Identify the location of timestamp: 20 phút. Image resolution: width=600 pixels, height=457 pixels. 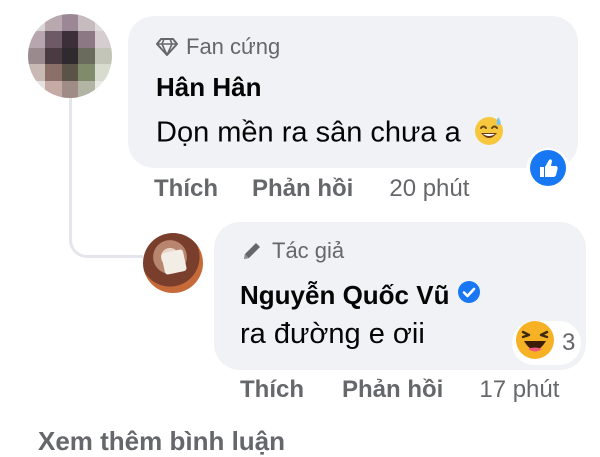
(429, 189).